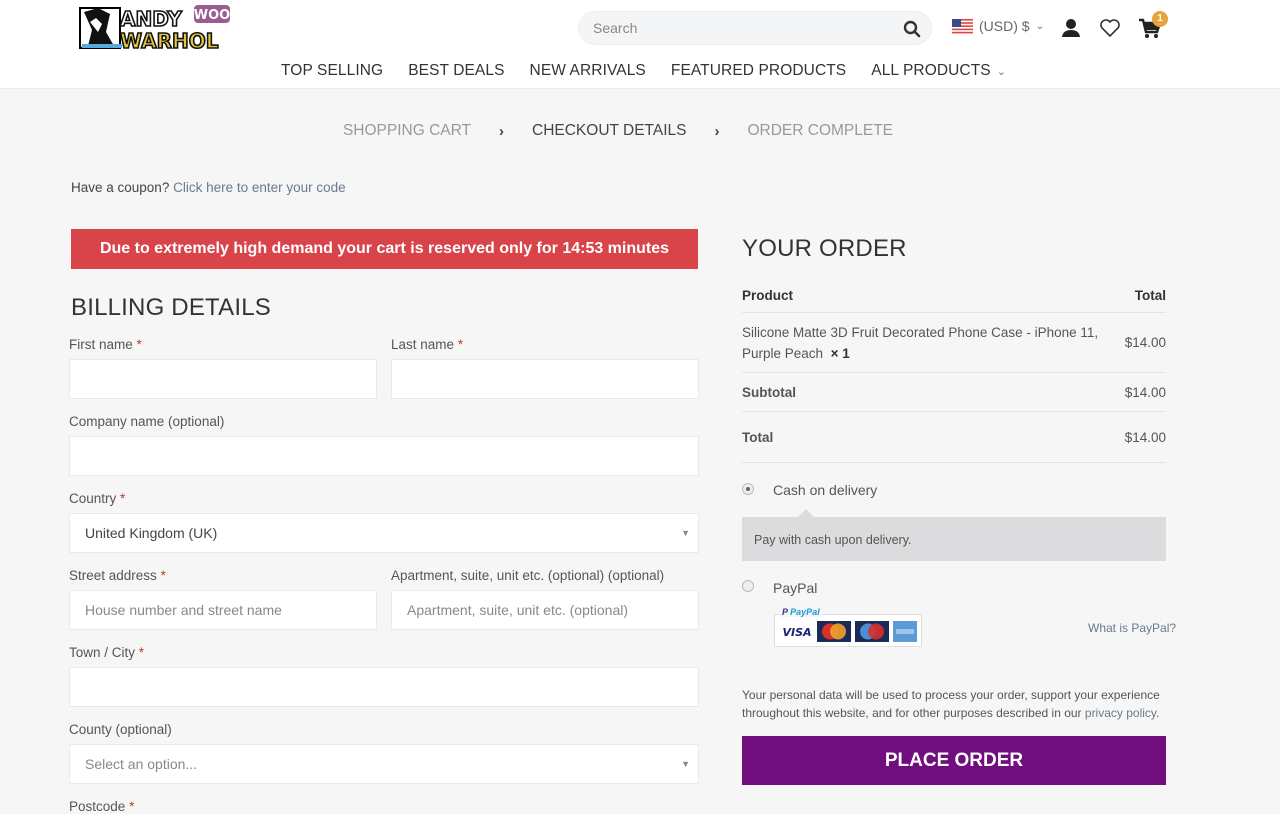 Image resolution: width=1280 pixels, height=814 pixels. I want to click on cod-description: Pay with cash upon delivery., so click(954, 535).